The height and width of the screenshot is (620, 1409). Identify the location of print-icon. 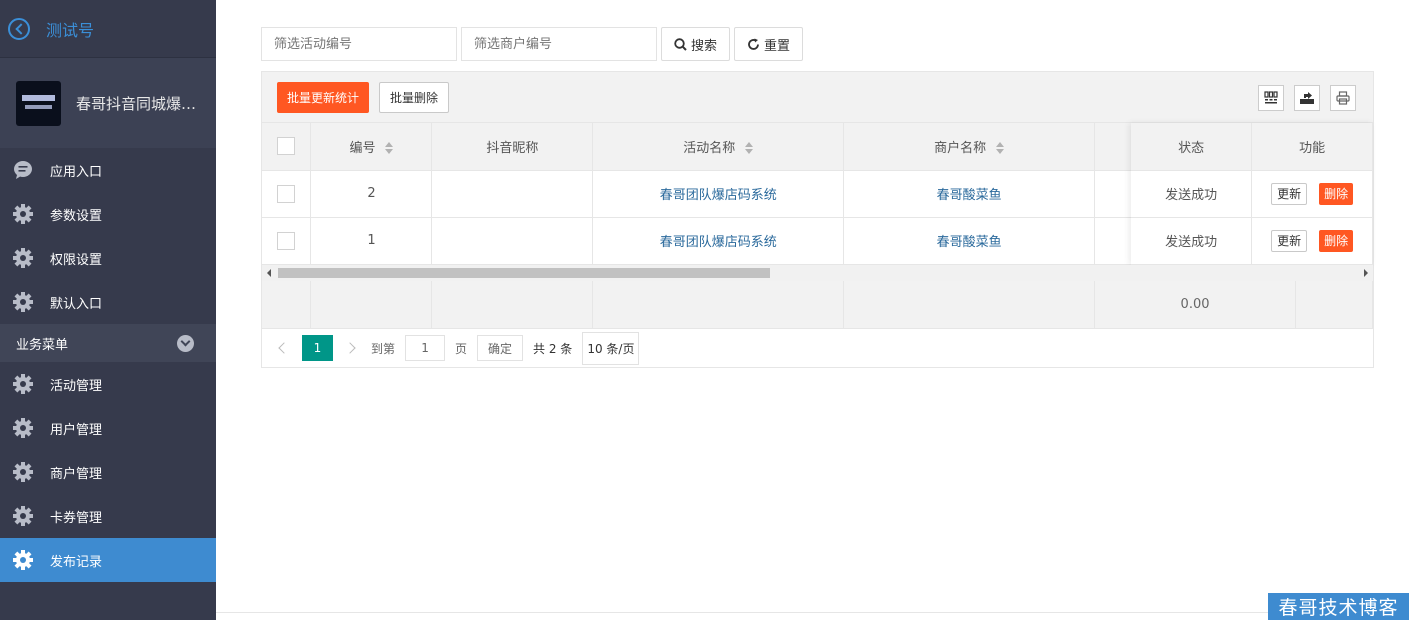
(1343, 98).